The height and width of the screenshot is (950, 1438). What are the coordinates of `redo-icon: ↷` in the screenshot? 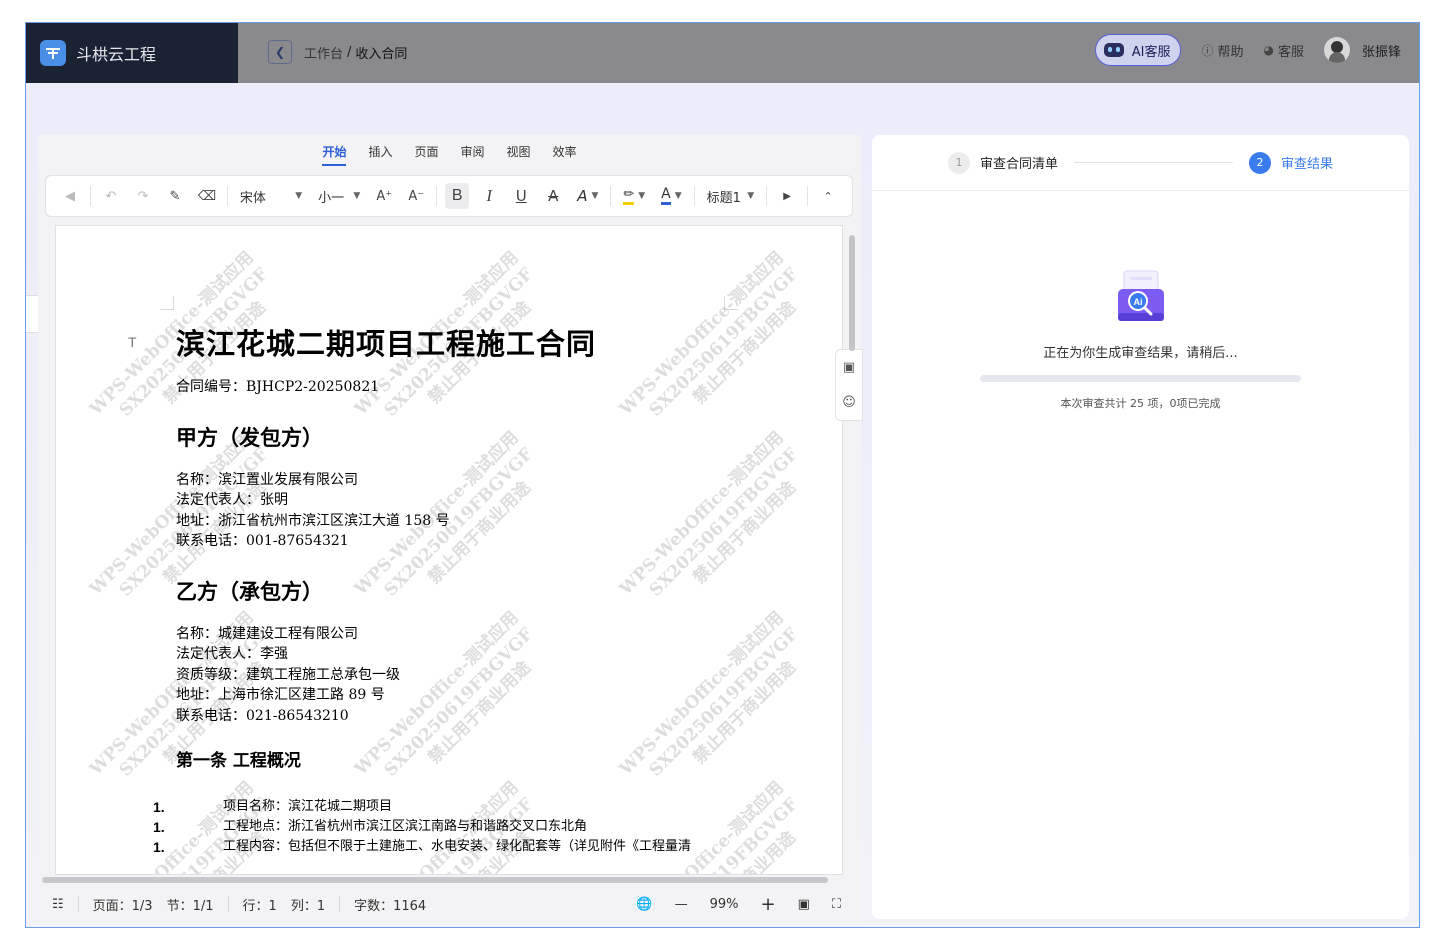 It's located at (143, 196).